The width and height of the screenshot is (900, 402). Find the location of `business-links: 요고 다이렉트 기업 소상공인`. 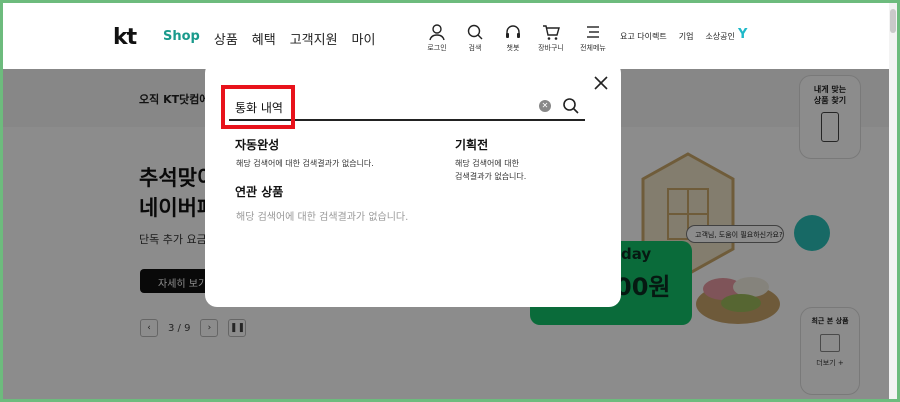

business-links: 요고 다이렉트 기업 소상공인 is located at coordinates (677, 36).